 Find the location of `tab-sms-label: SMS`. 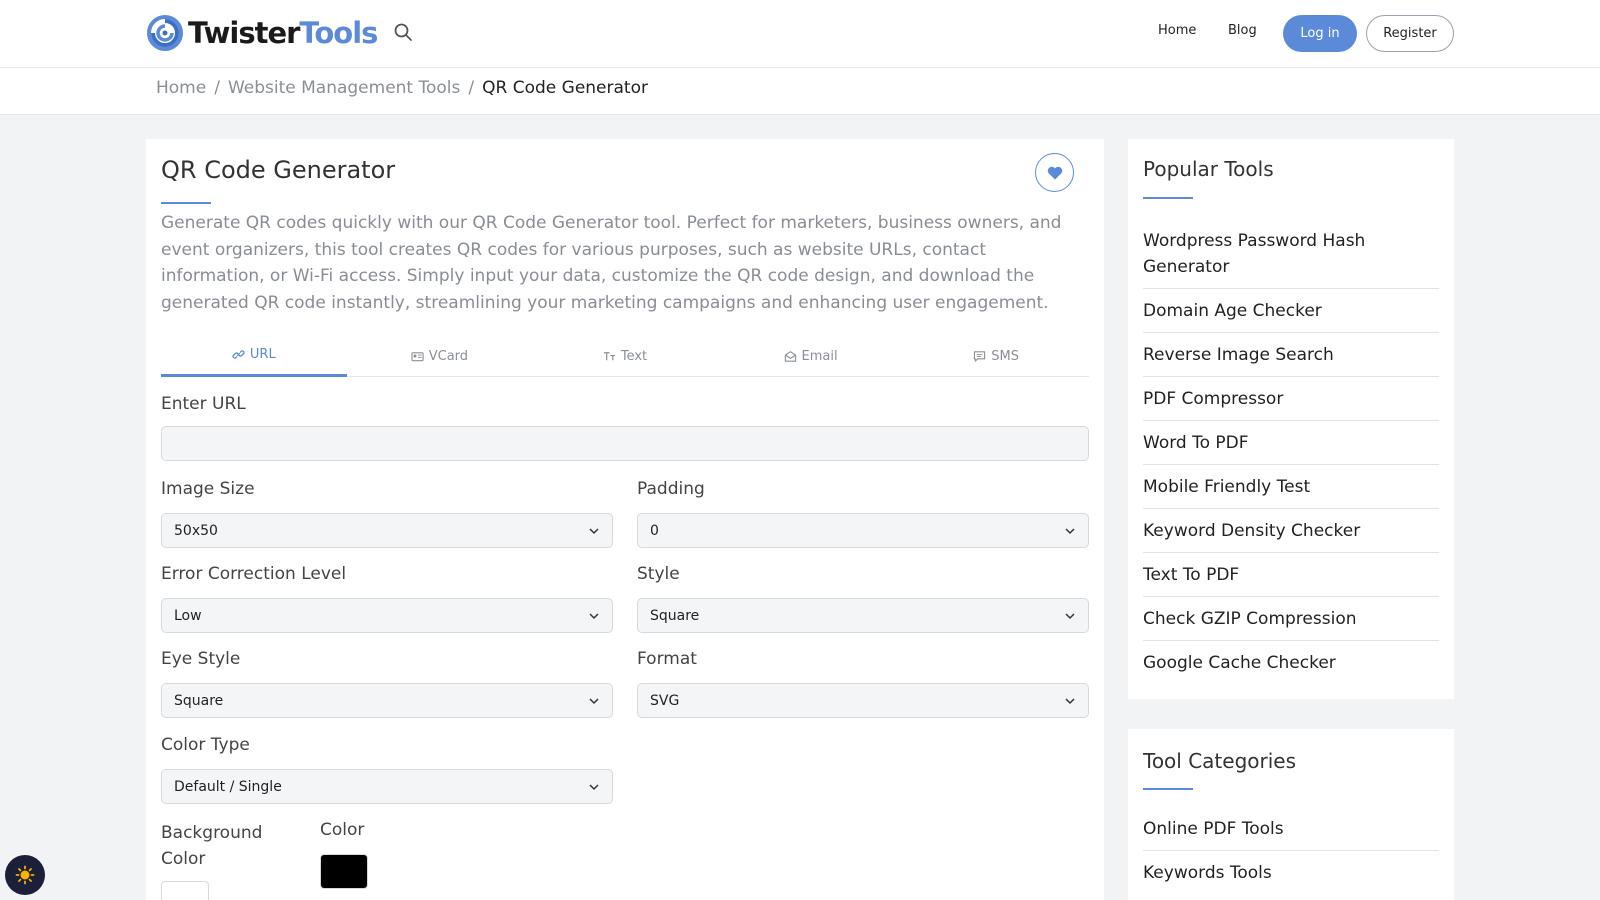

tab-sms-label: SMS is located at coordinates (1005, 356).